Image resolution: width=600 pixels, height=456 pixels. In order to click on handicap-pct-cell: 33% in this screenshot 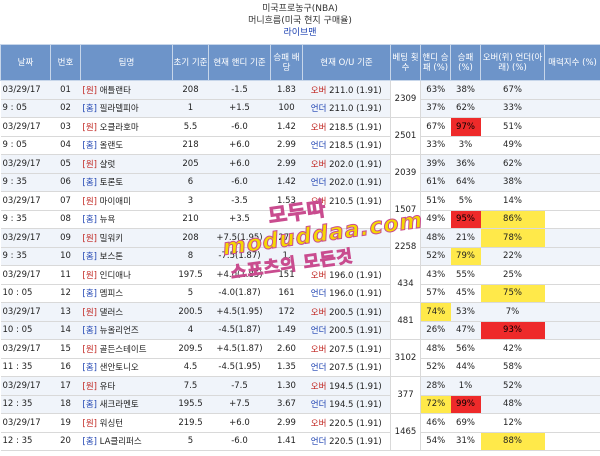, I will do `click(435, 145)`.